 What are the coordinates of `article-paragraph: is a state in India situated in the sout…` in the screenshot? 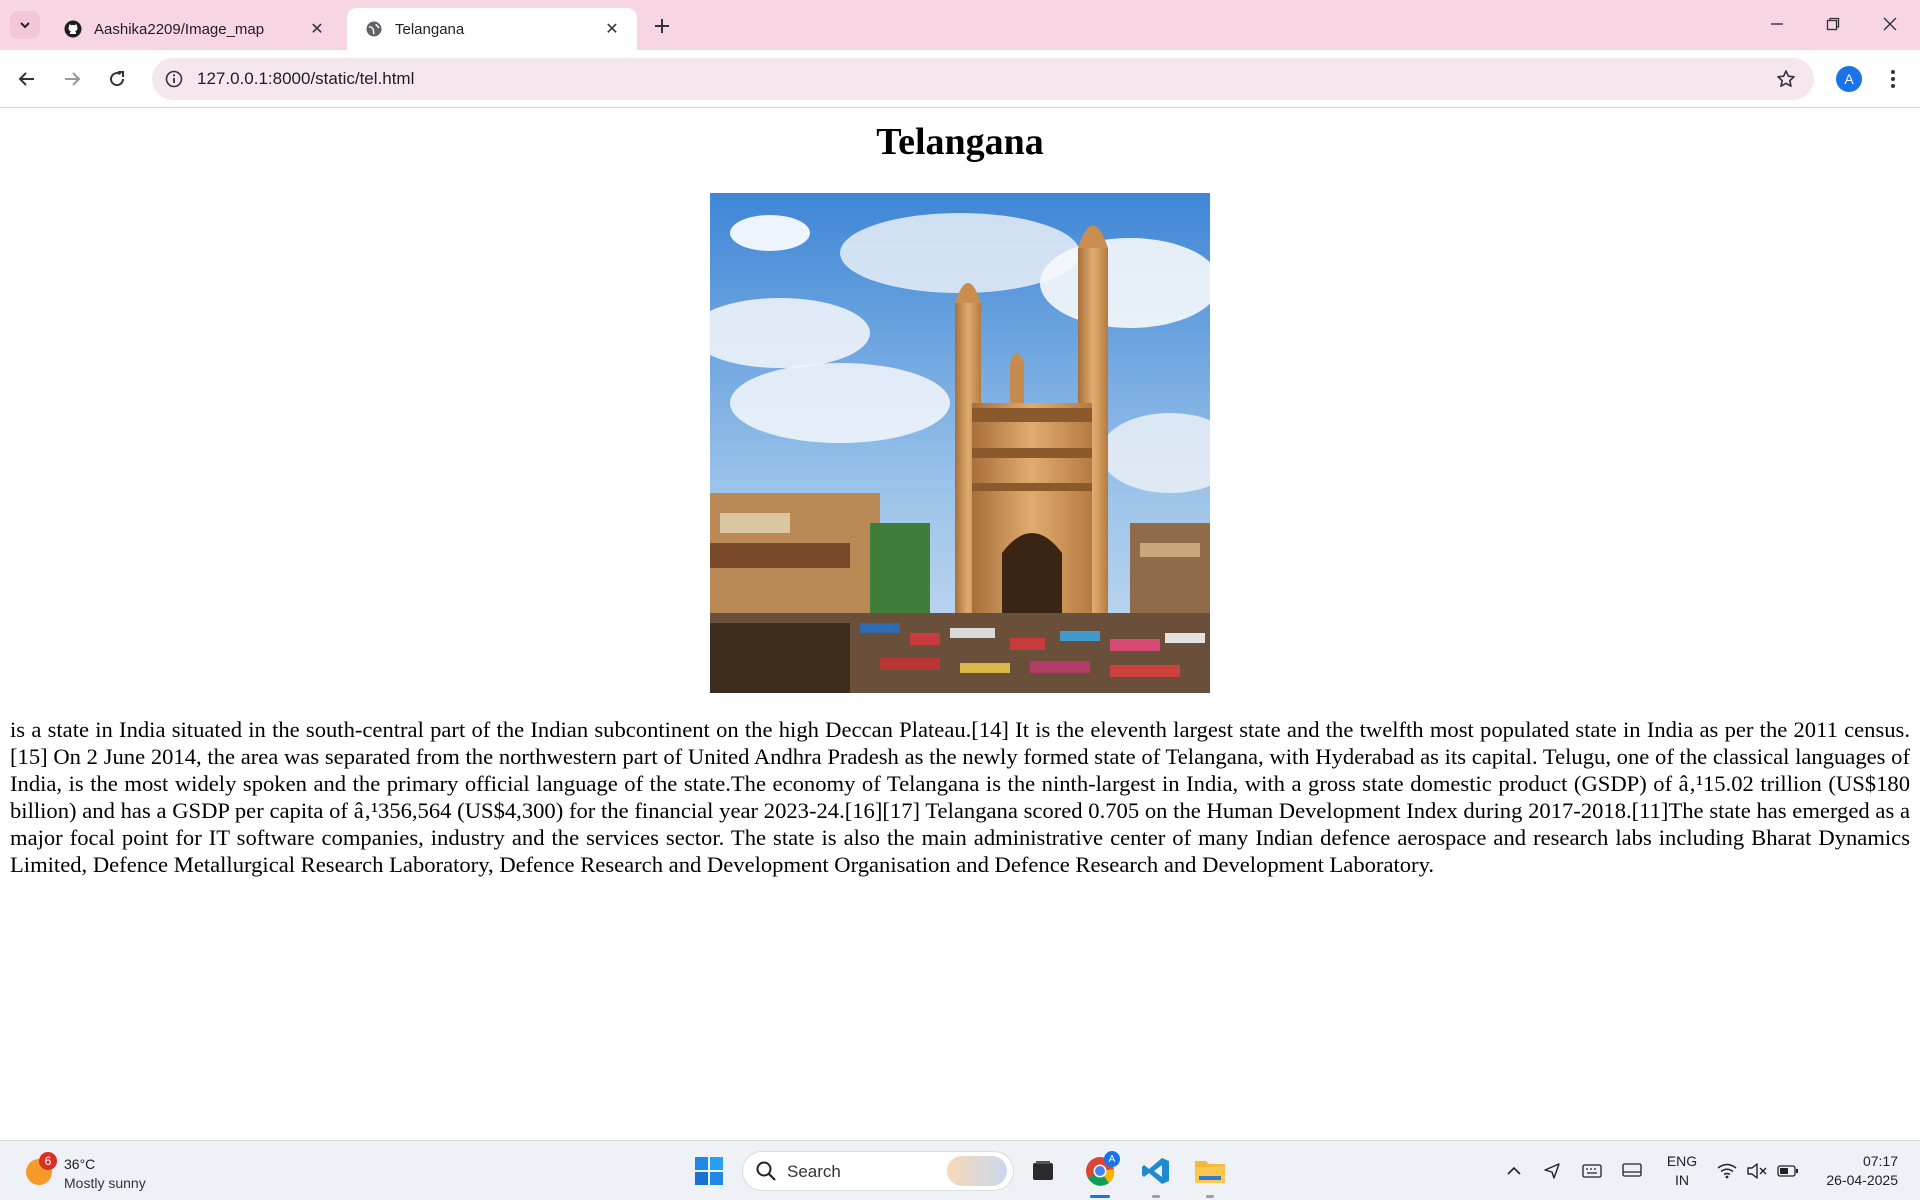 It's located at (960, 797).